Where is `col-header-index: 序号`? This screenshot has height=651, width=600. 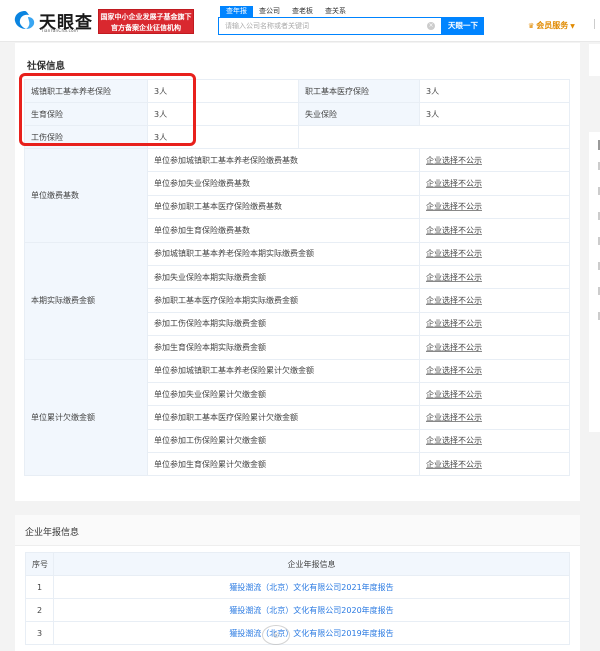
col-header-index: 序号 is located at coordinates (39, 564).